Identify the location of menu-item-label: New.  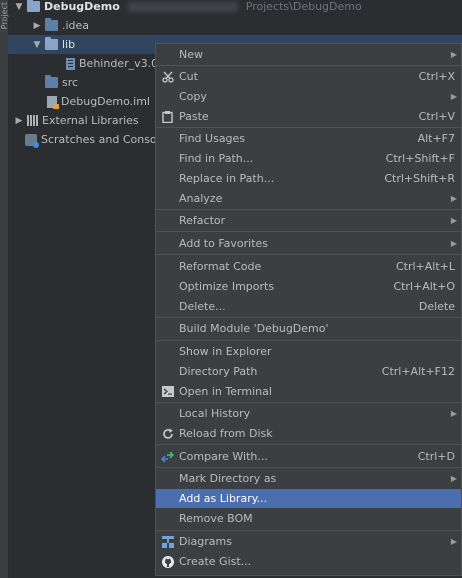
(191, 54).